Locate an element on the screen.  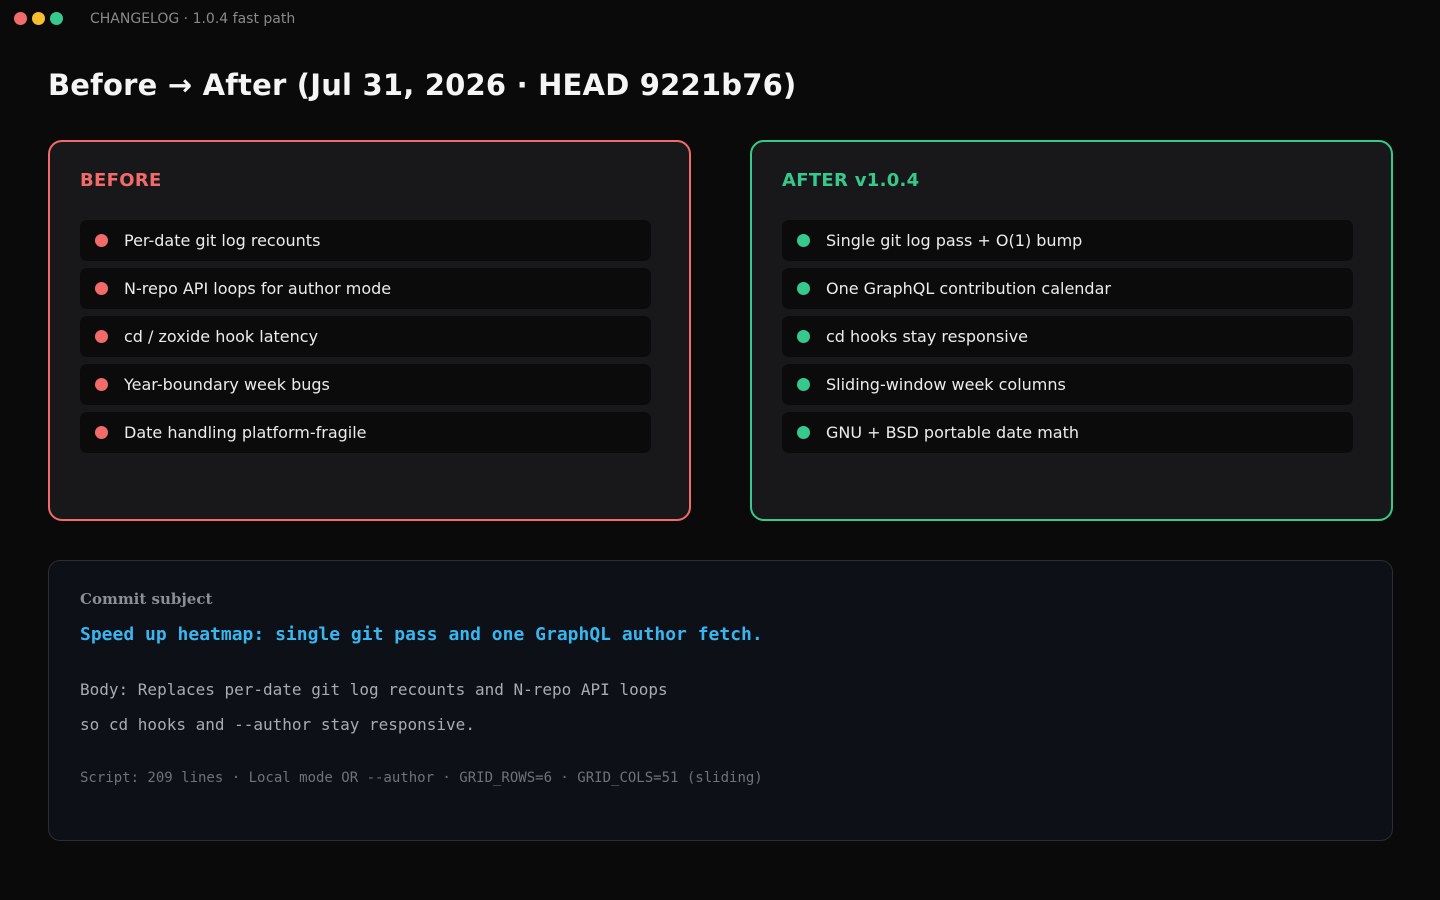
window-title: CHANGELOG · 1.0.4 fast path is located at coordinates (193, 19).